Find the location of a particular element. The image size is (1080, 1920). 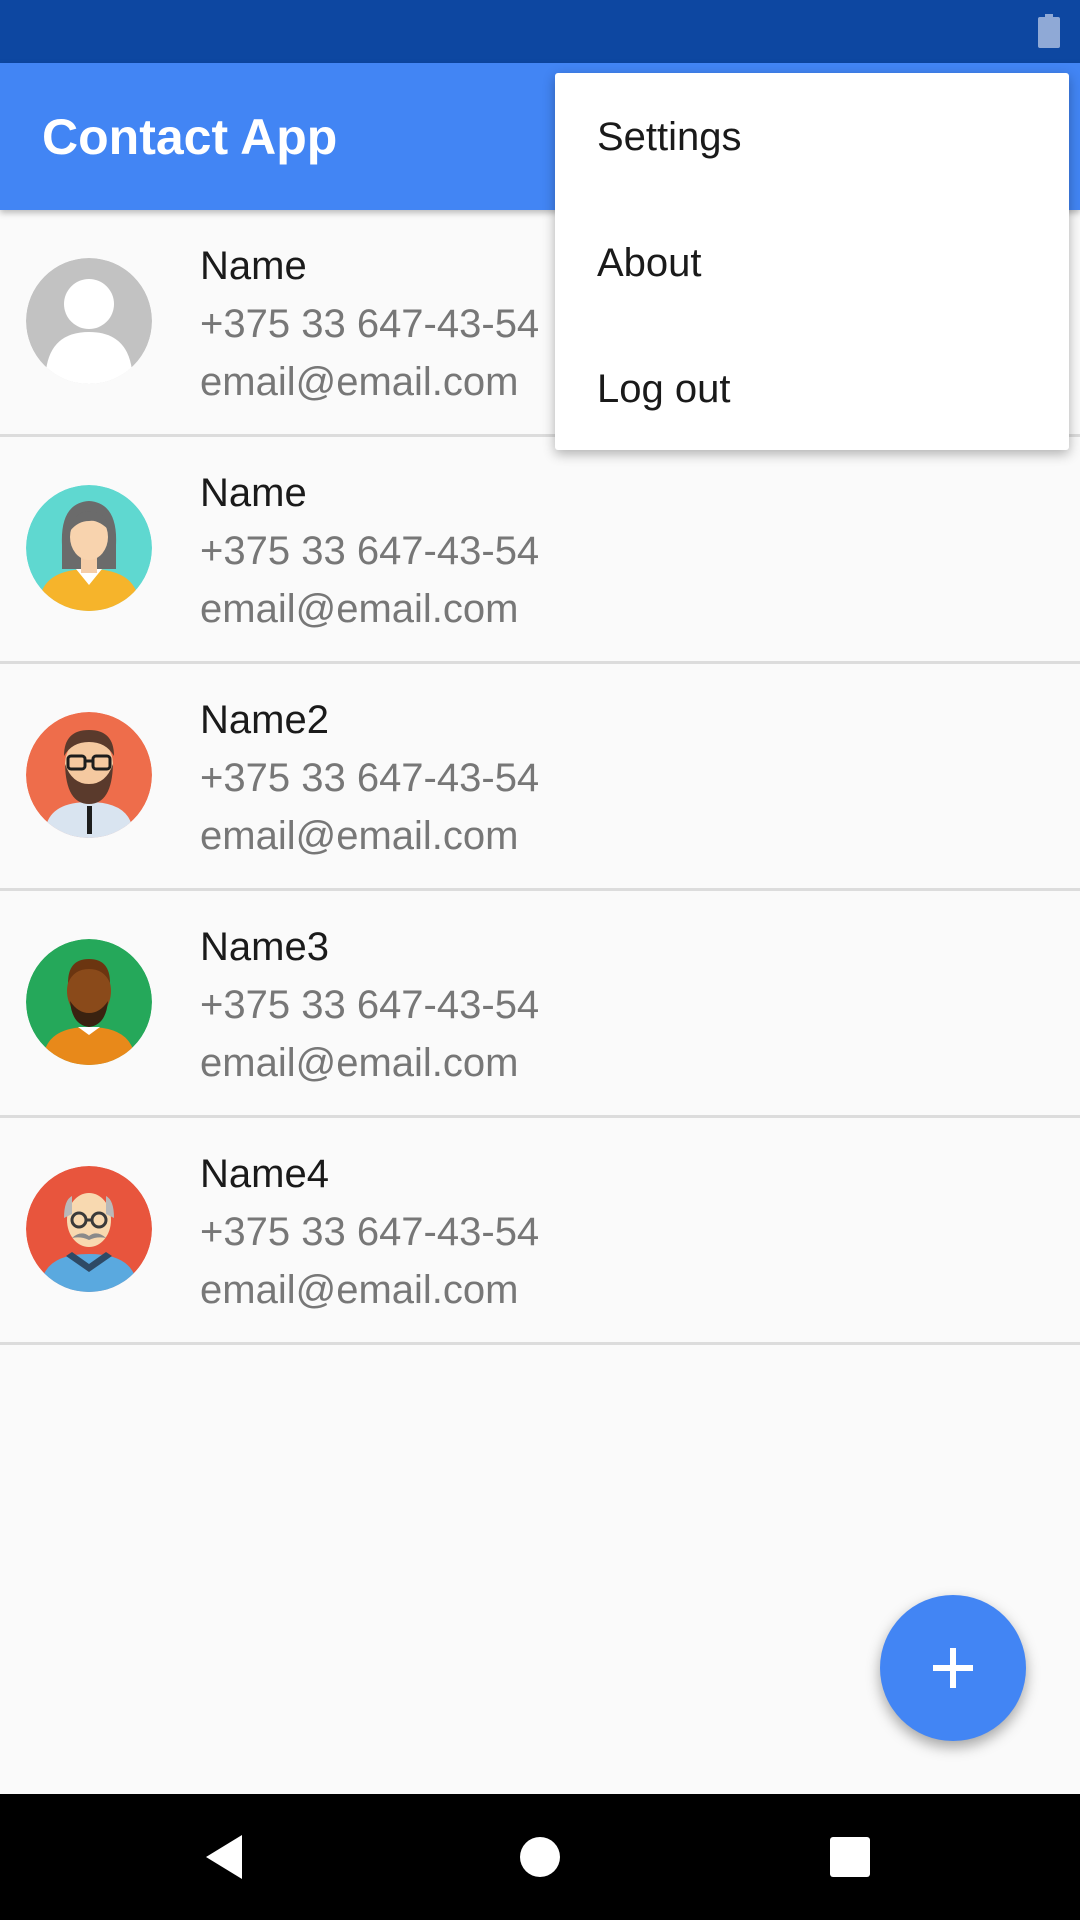

overflow-menu: Settings About Log out is located at coordinates (812, 261).